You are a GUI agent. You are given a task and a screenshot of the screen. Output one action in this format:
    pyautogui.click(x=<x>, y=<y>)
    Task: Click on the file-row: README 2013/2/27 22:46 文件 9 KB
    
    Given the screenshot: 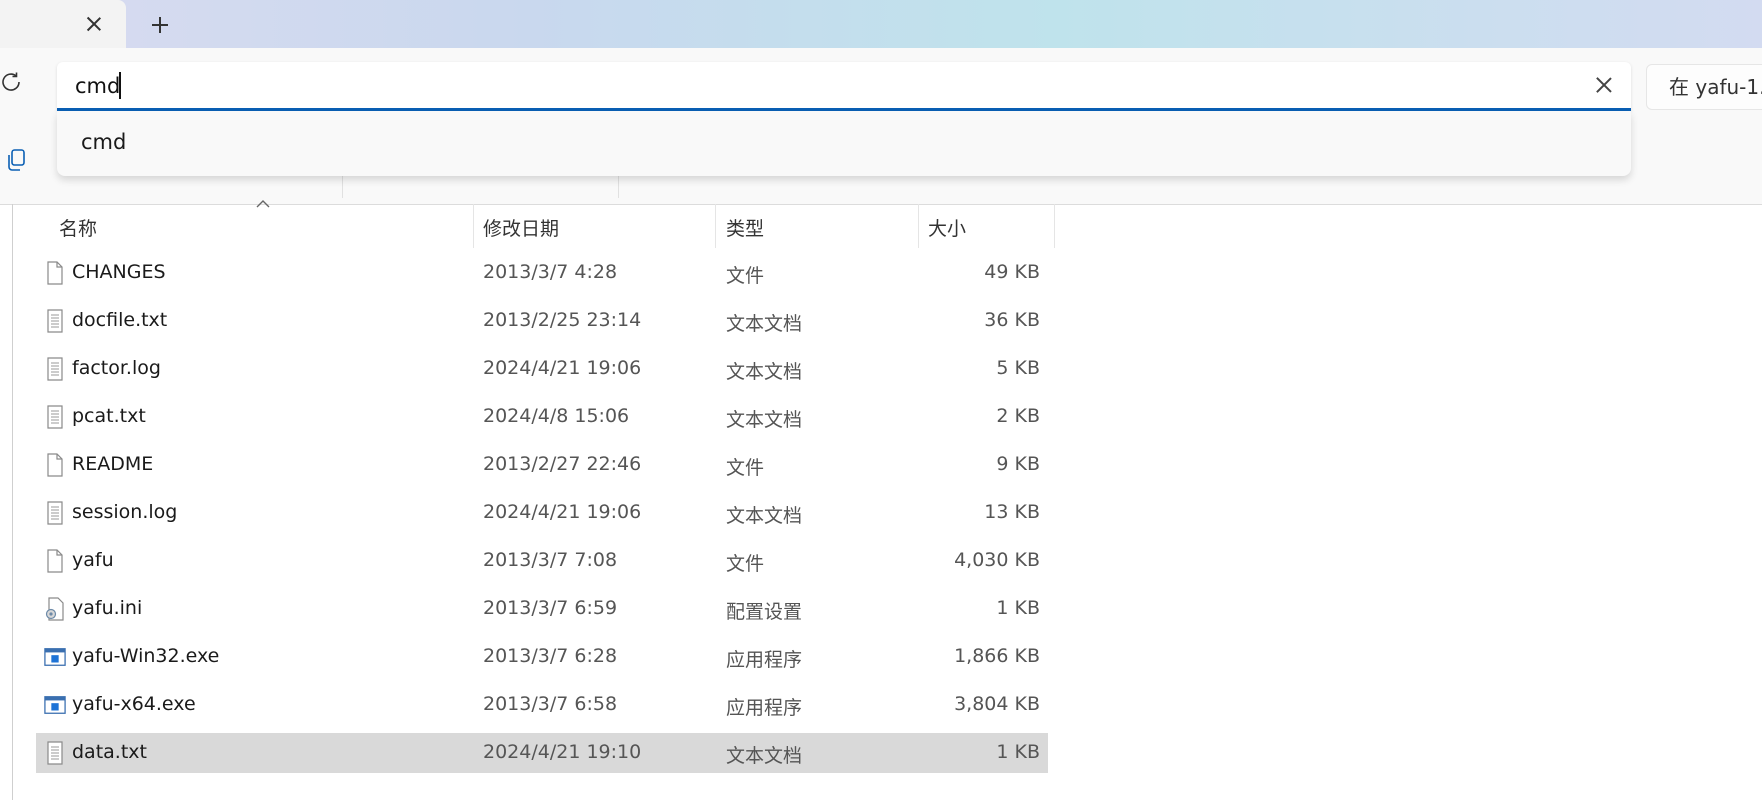 What is the action you would take?
    pyautogui.click(x=542, y=465)
    